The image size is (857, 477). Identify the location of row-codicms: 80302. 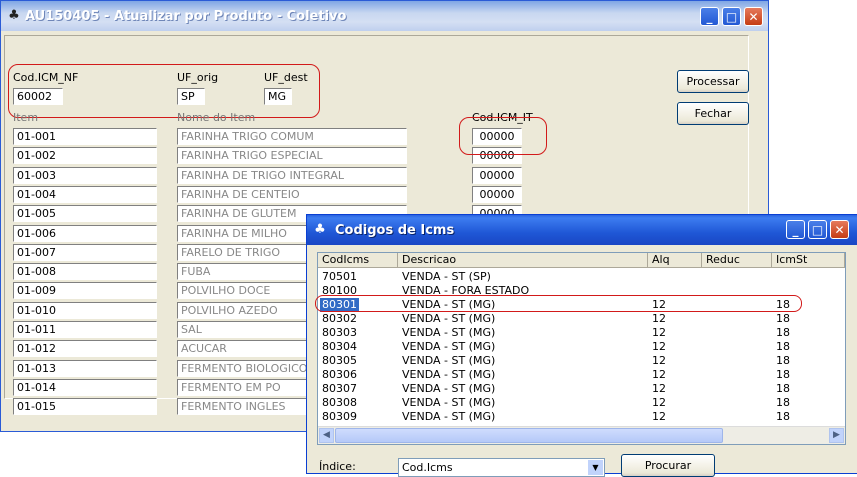
(339, 318).